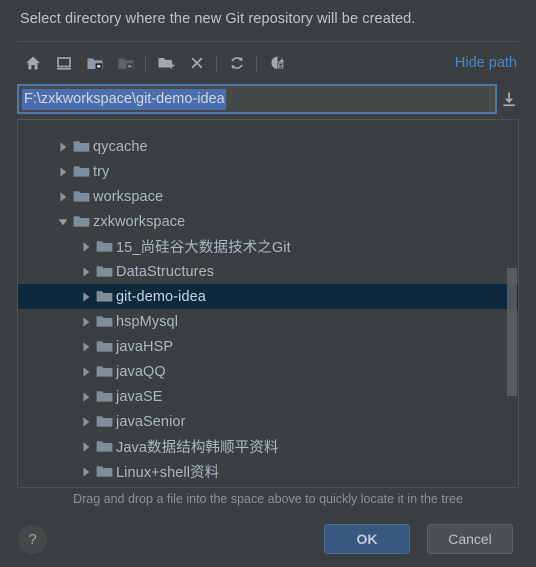 Image resolution: width=536 pixels, height=567 pixels. Describe the element at coordinates (101, 171) in the screenshot. I see `tree-row-label: try` at that location.